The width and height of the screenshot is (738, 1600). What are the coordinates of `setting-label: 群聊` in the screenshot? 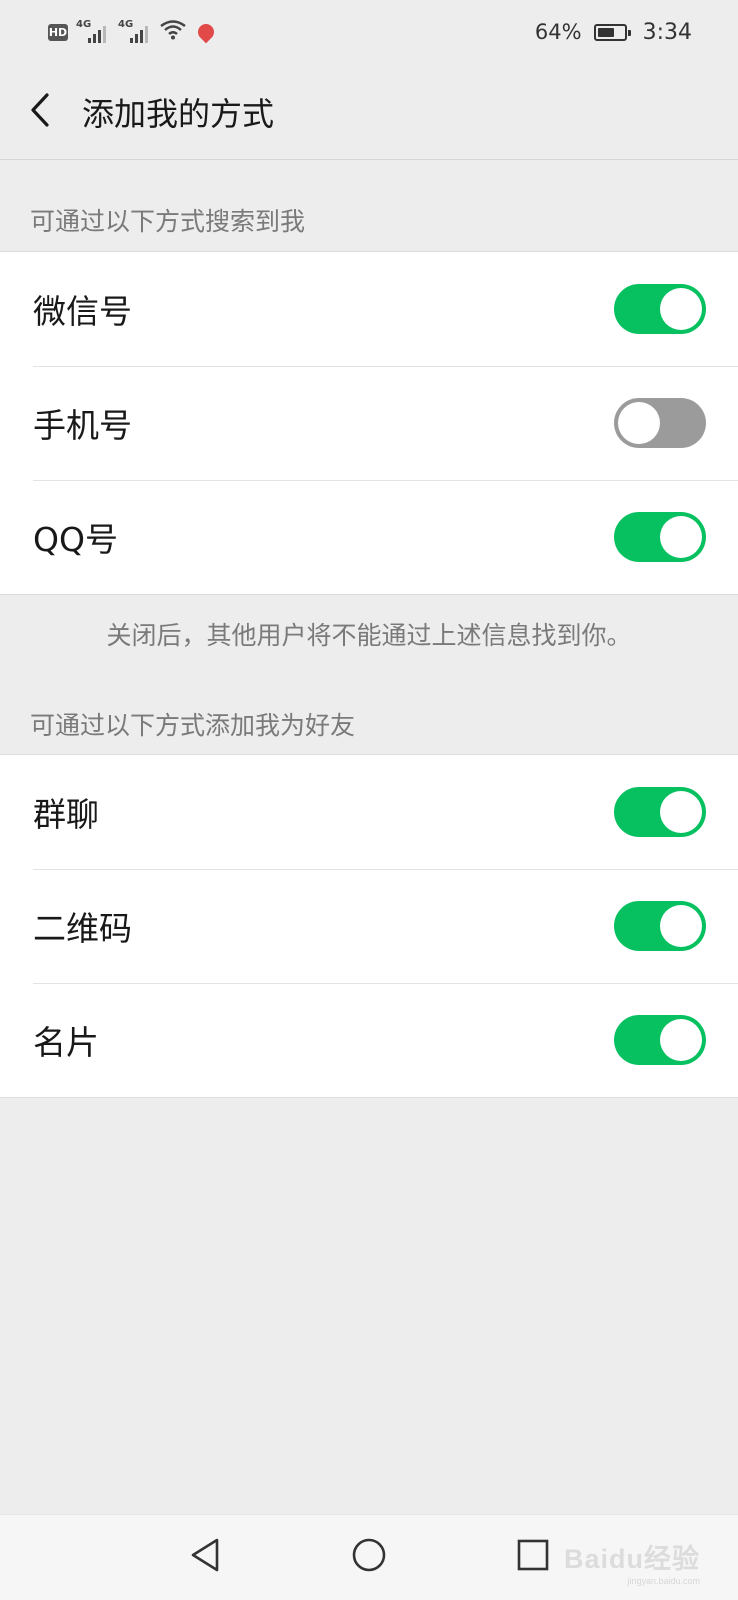 It's located at (66, 814).